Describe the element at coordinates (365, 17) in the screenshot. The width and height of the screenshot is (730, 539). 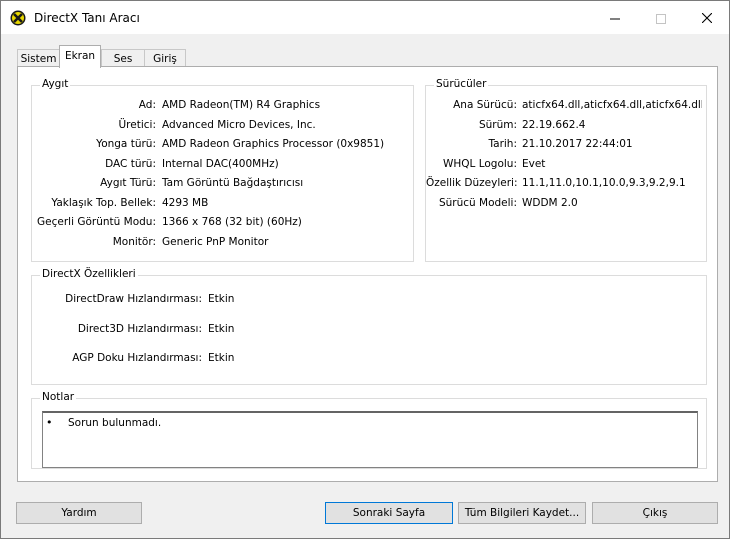
I see `title-bar: DirectX Tanı Aracı` at that location.